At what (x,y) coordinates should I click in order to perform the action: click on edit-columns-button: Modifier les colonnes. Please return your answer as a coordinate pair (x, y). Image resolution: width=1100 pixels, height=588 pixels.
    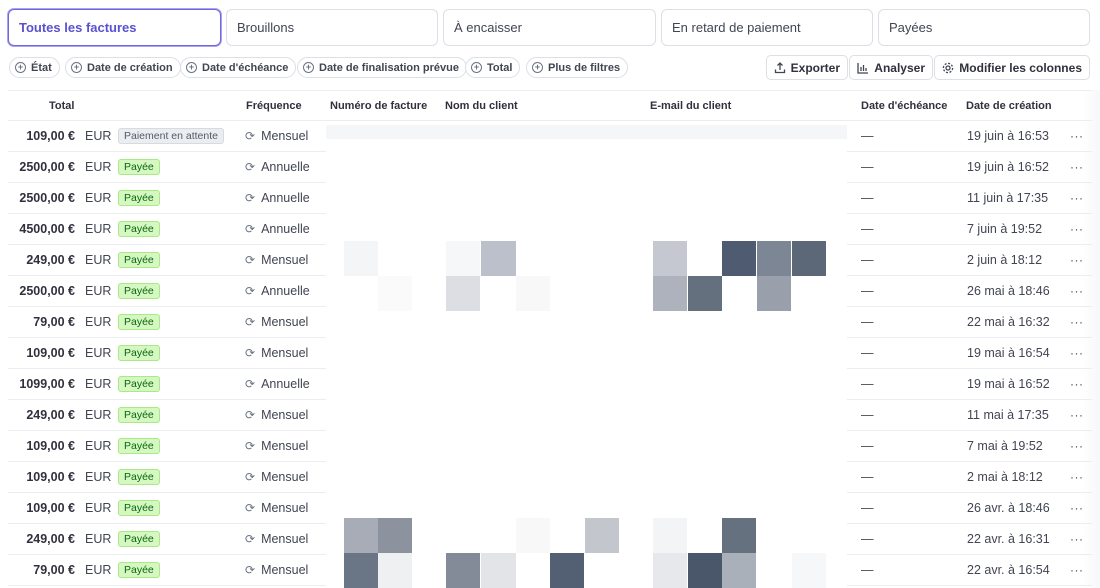
    Looking at the image, I should click on (1012, 67).